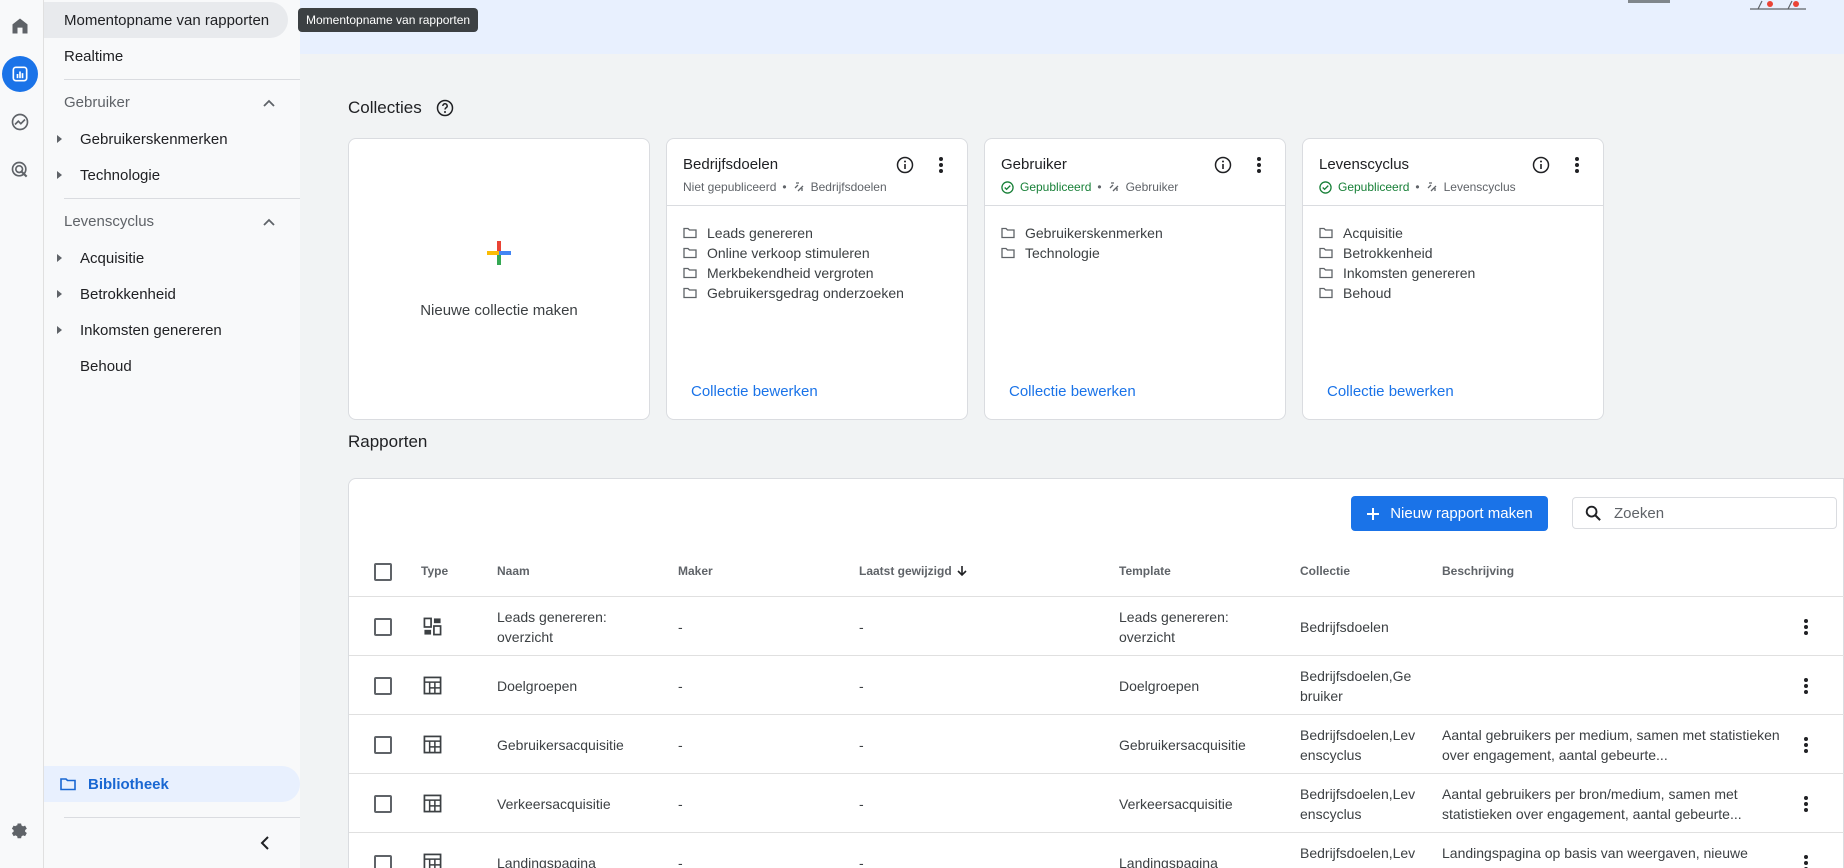  I want to click on column-header-name: Naam, so click(513, 571).